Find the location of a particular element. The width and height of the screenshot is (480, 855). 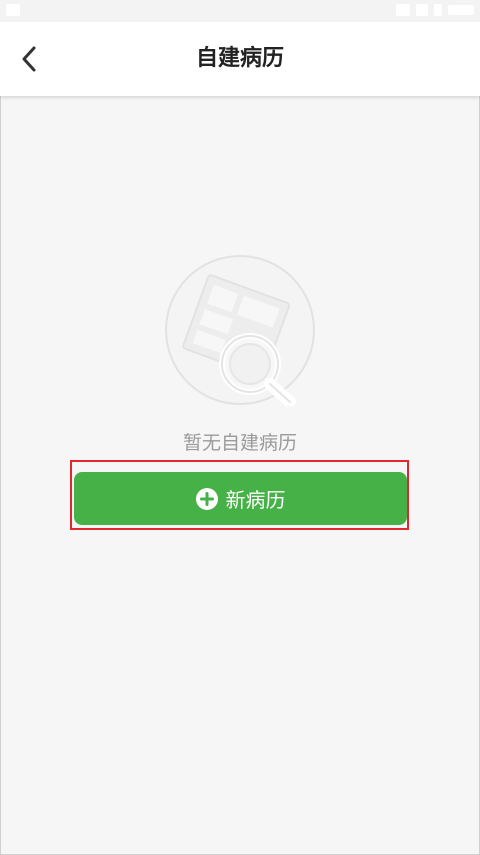

new-record-button: 新病历 is located at coordinates (240, 498).